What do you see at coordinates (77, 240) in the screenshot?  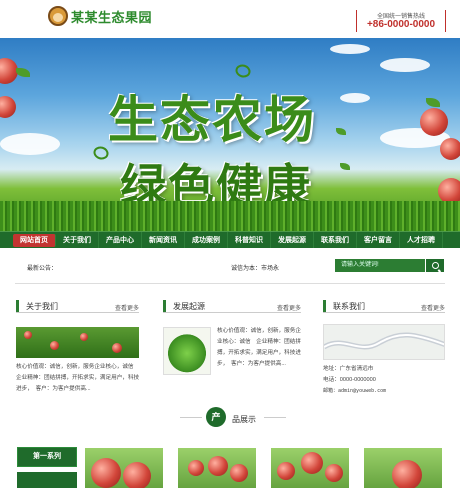 I see `nav-item-about: 关于我们` at bounding box center [77, 240].